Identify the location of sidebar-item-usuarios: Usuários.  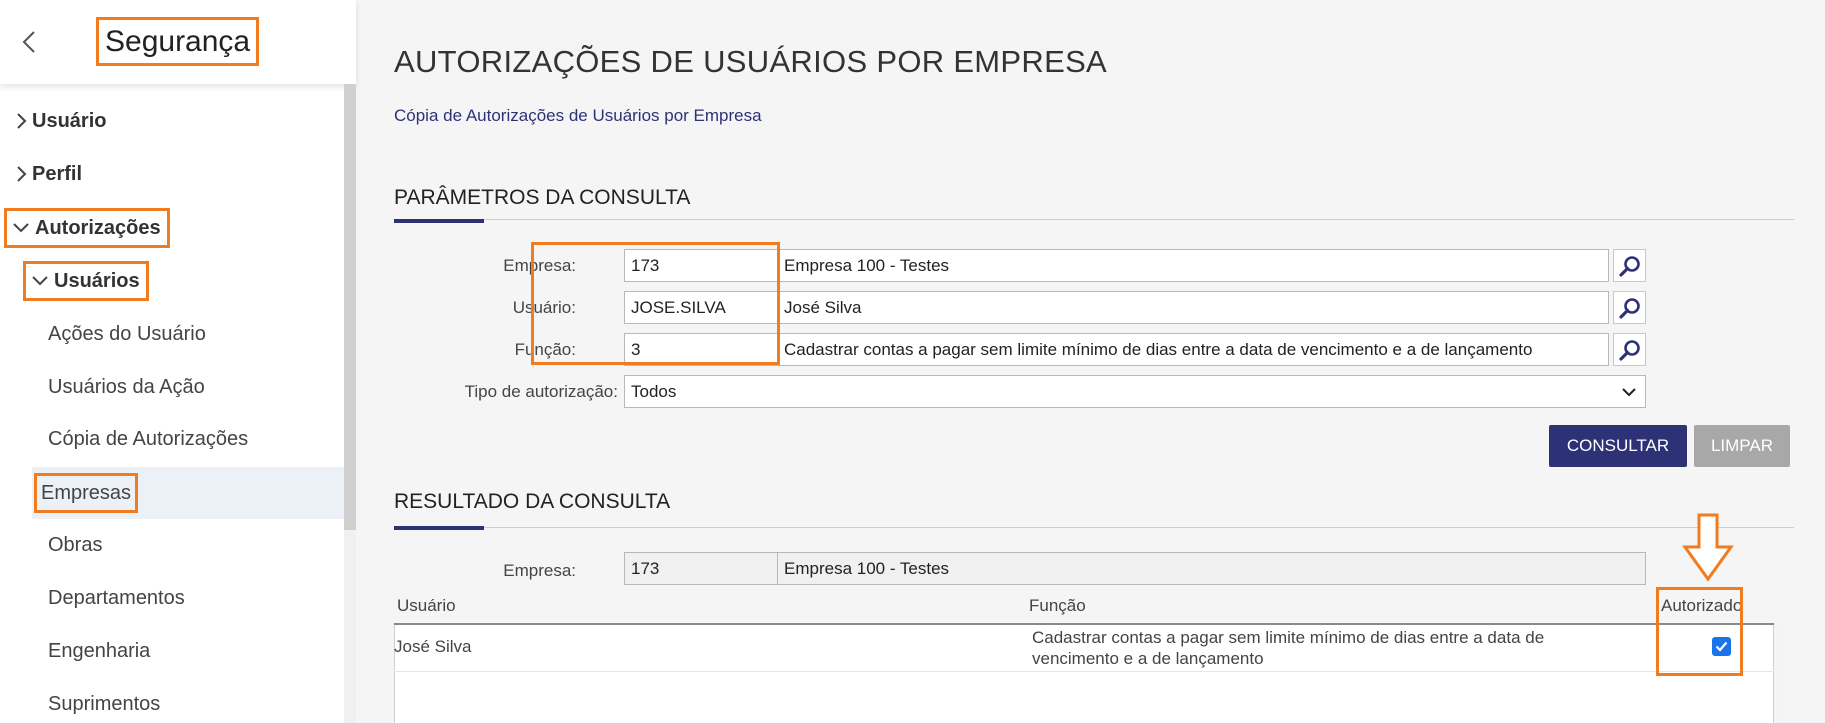
(86, 281).